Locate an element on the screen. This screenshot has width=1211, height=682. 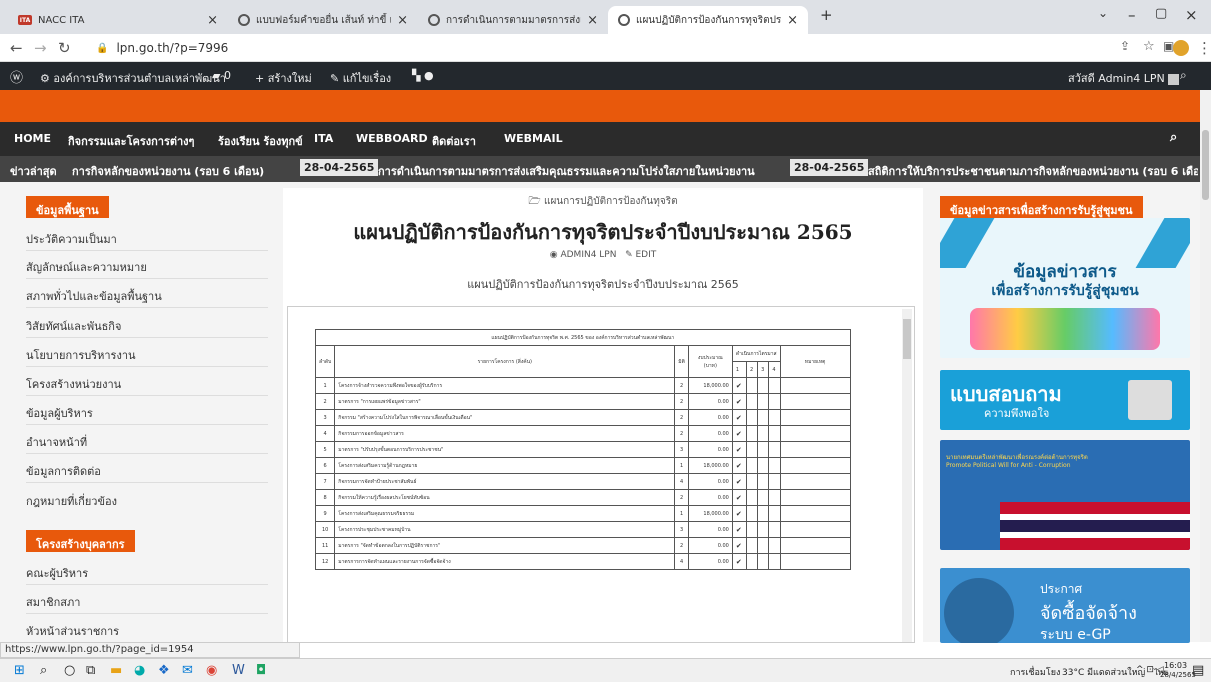
nav-home: HOME is located at coordinates (32, 138).